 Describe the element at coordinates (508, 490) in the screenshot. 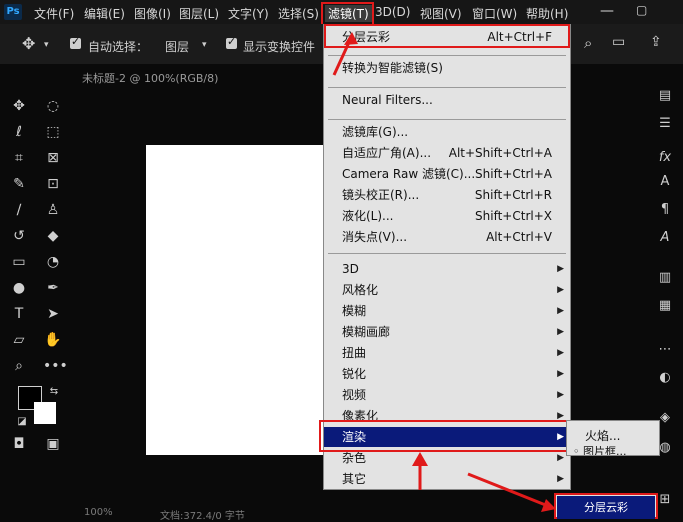

I see `arrow-right-line` at that location.